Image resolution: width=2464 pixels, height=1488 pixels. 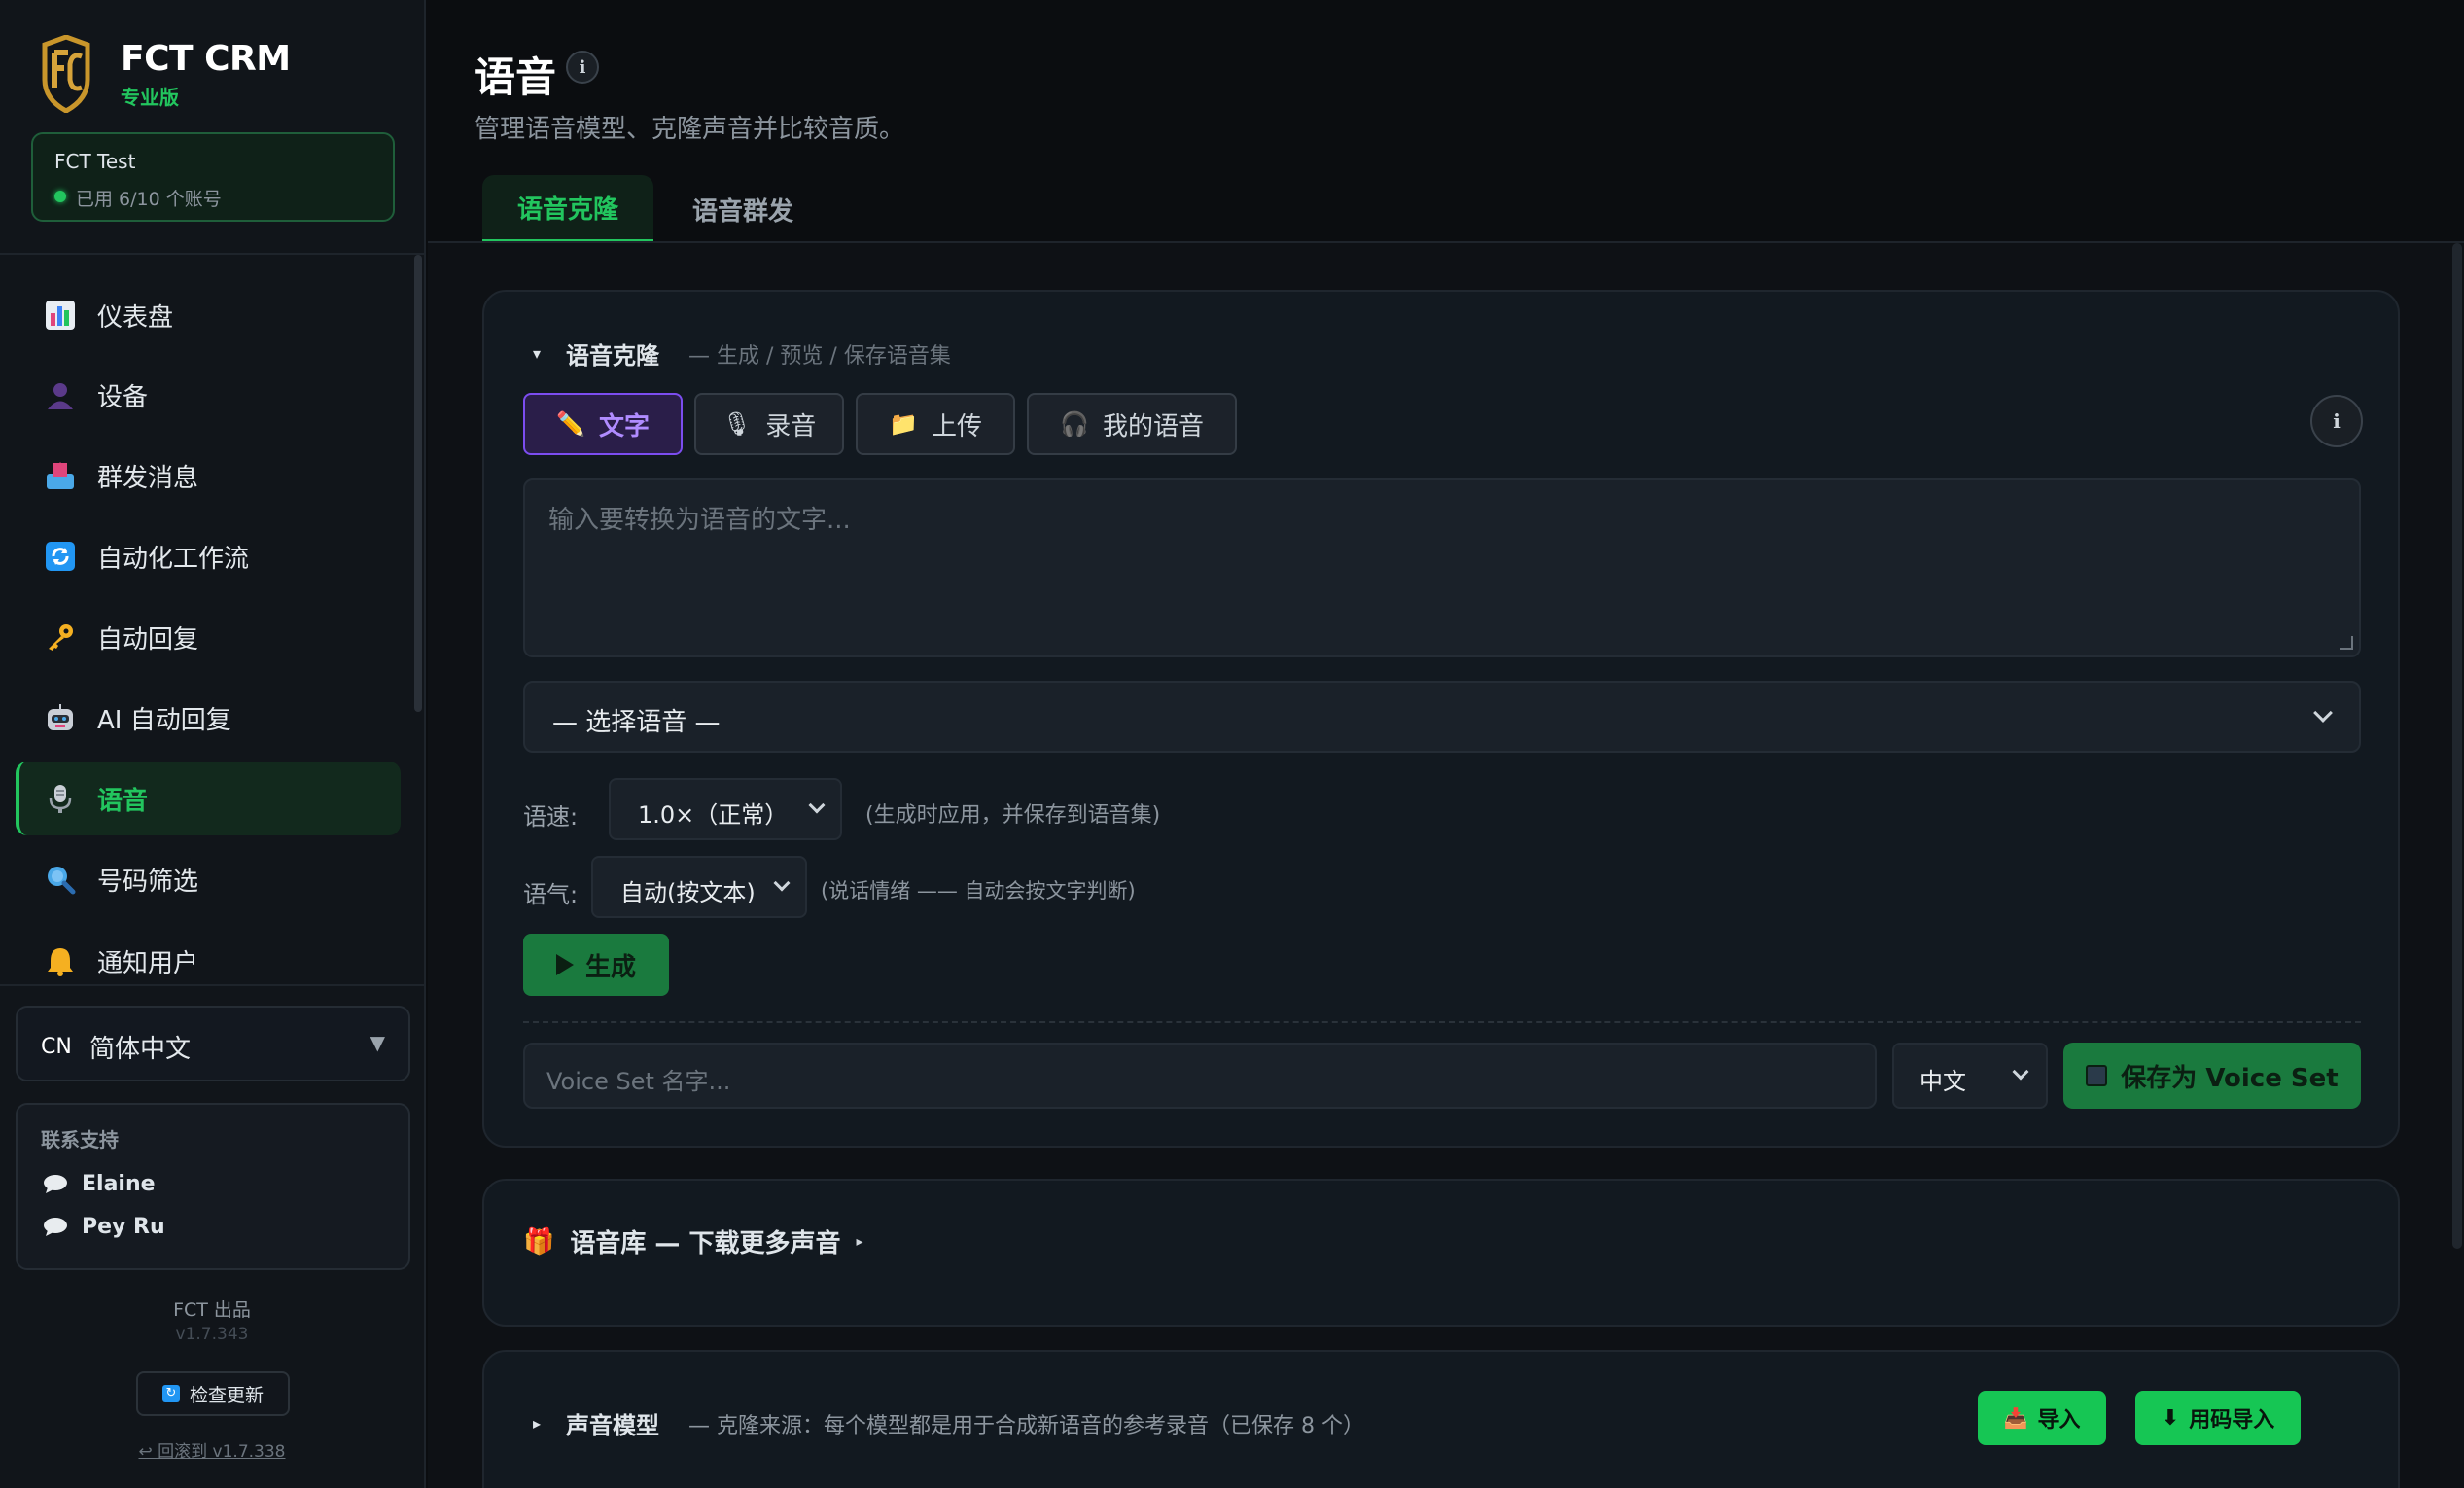 What do you see at coordinates (688, 893) in the screenshot?
I see `tone-select-value: 自动(按文本)` at bounding box center [688, 893].